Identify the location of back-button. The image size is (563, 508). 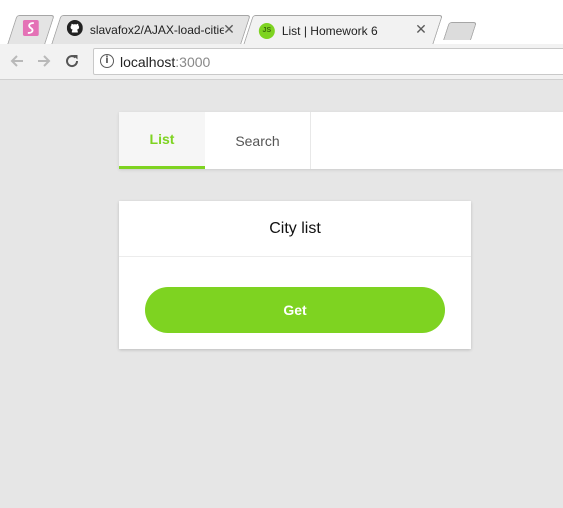
(17, 61).